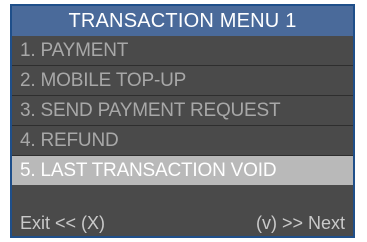 Image resolution: width=367 pixels, height=242 pixels. I want to click on menu-item-last-transaction-void: 5. LAST TRANSACTION VOID, so click(182, 170).